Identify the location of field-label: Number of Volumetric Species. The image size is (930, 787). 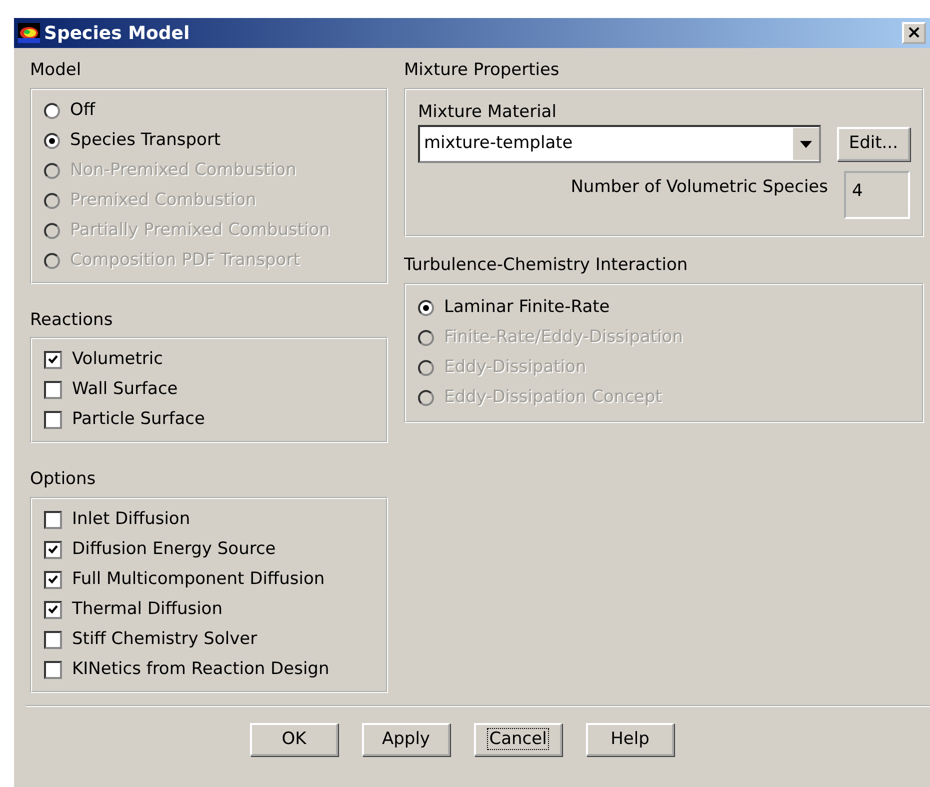
(699, 187).